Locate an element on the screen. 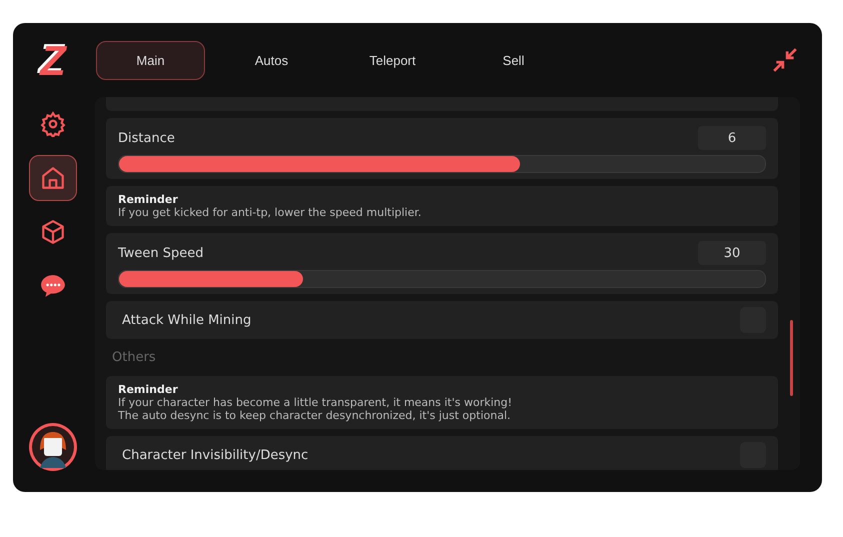 This screenshot has height=537, width=843. toggle-label: Character Invisibility/Desync is located at coordinates (215, 455).